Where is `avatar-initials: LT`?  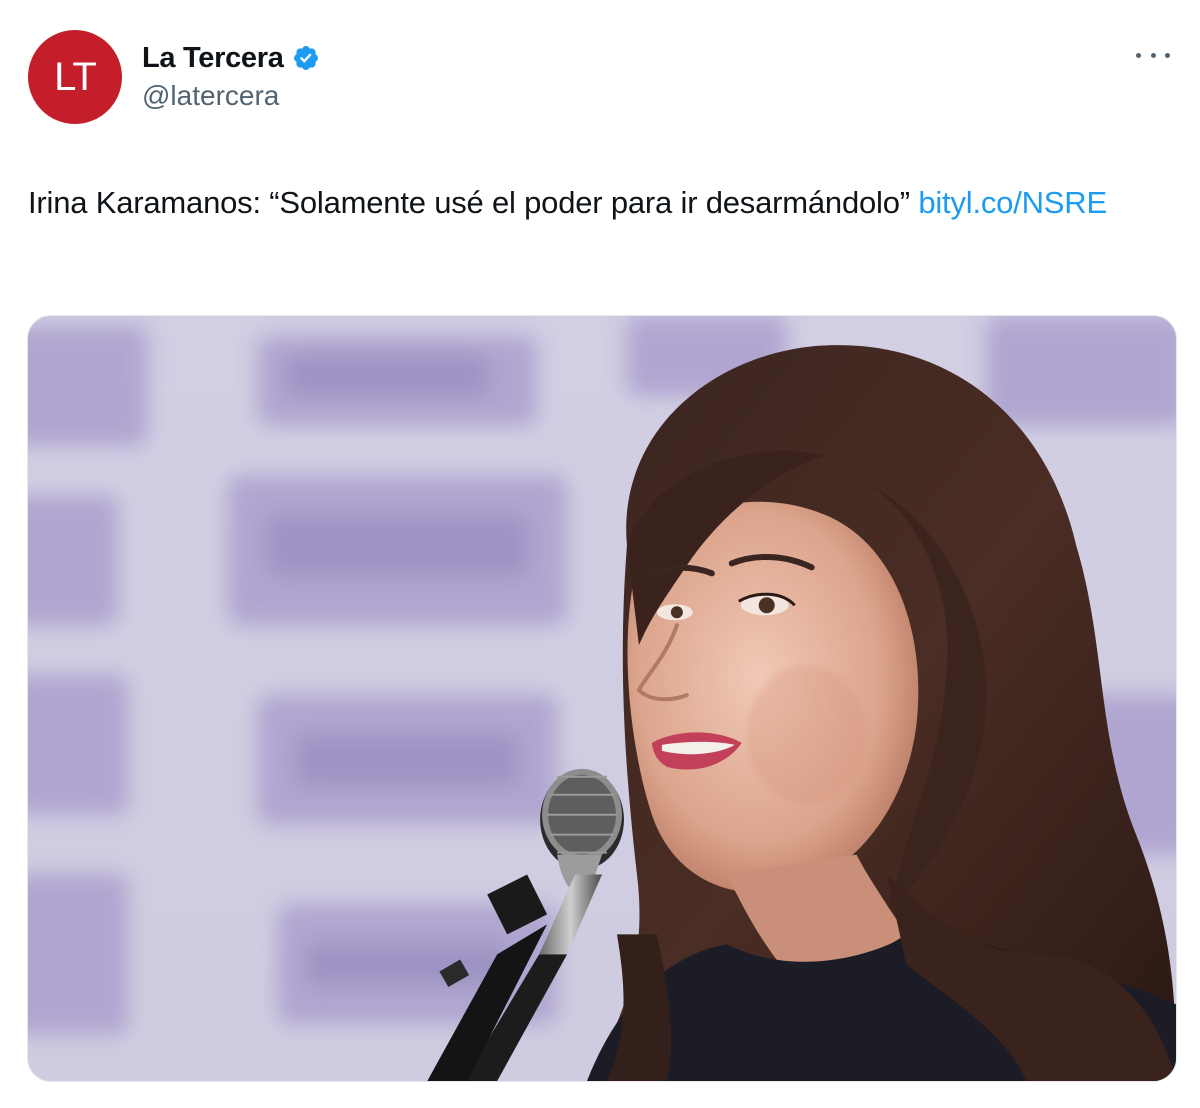 avatar-initials: LT is located at coordinates (75, 76).